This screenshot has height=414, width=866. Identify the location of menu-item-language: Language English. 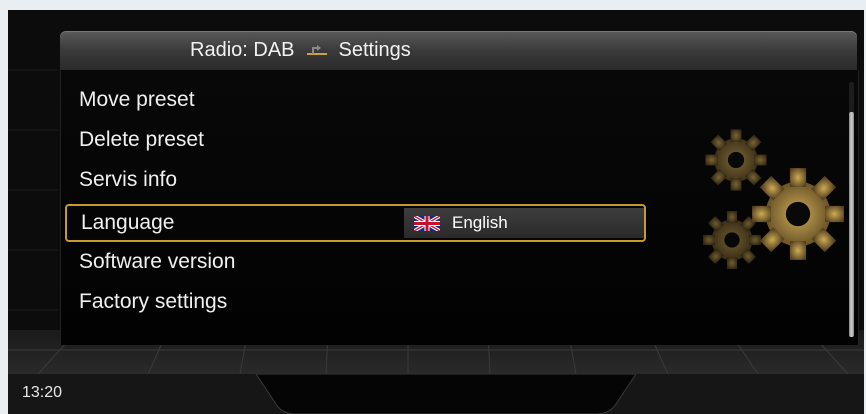
(355, 223).